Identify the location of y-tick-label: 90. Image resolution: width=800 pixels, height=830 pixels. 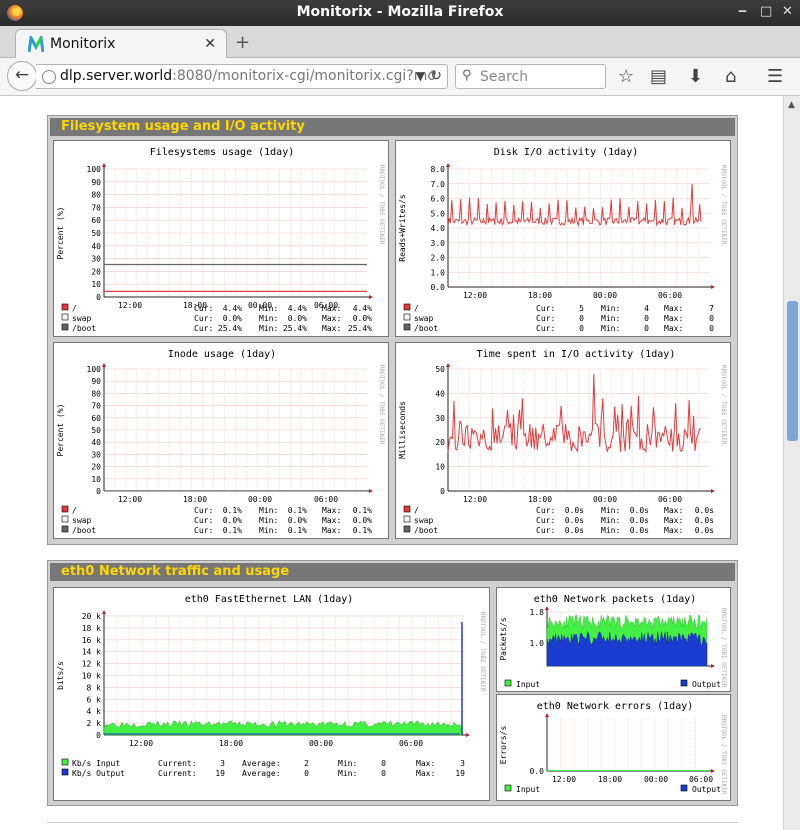
(96, 182).